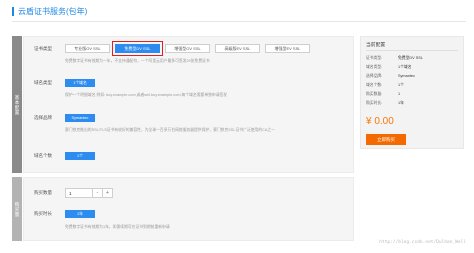 This screenshot has width=474, height=253. What do you see at coordinates (43, 82) in the screenshot?
I see `domain-type-label: 域名类型` at bounding box center [43, 82].